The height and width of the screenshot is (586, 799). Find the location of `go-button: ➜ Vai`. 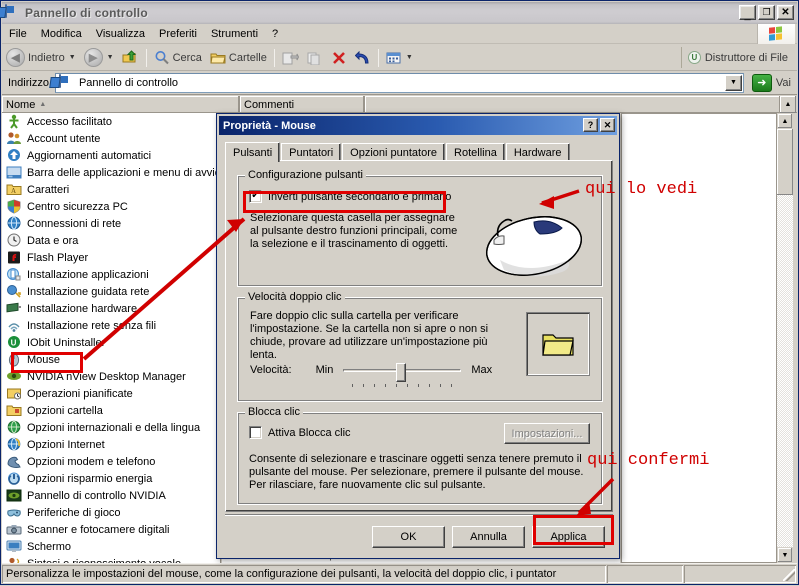

go-button: ➜ Vai is located at coordinates (771, 82).